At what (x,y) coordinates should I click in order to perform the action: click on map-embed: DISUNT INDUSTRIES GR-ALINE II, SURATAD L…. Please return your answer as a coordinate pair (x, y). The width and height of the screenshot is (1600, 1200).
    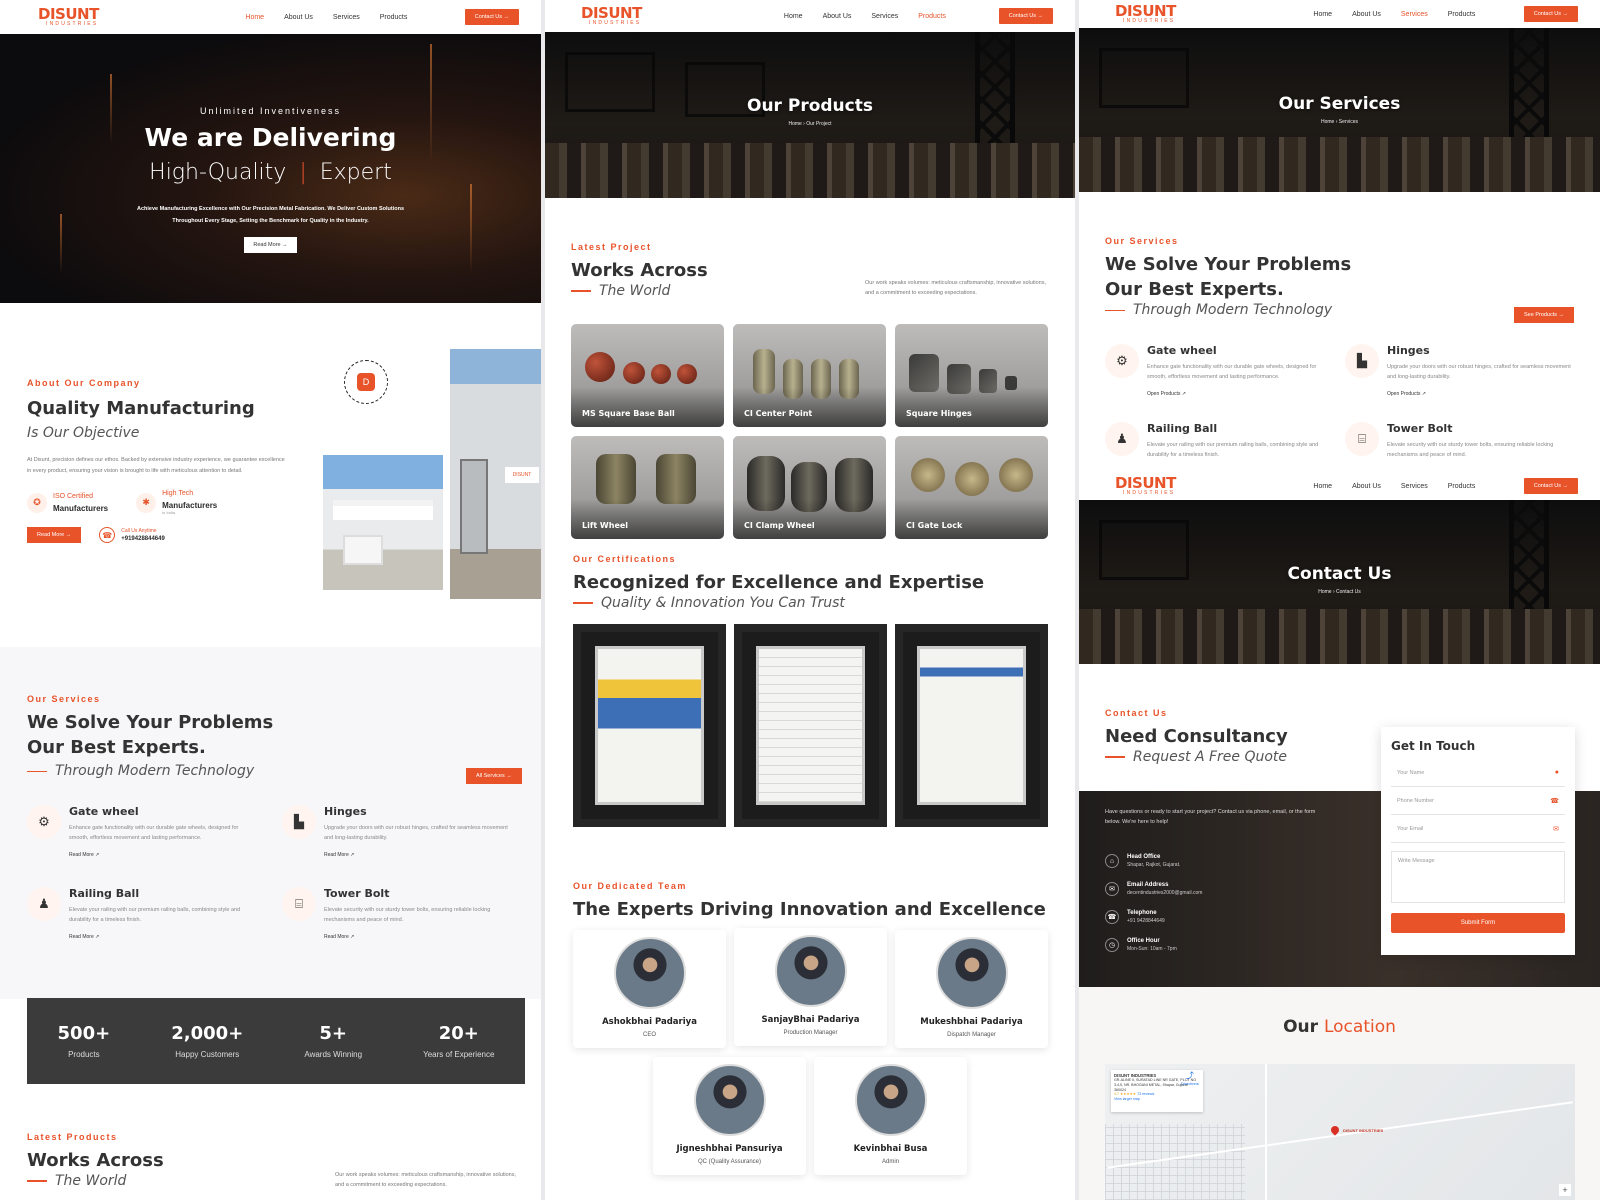
    Looking at the image, I should click on (1340, 1132).